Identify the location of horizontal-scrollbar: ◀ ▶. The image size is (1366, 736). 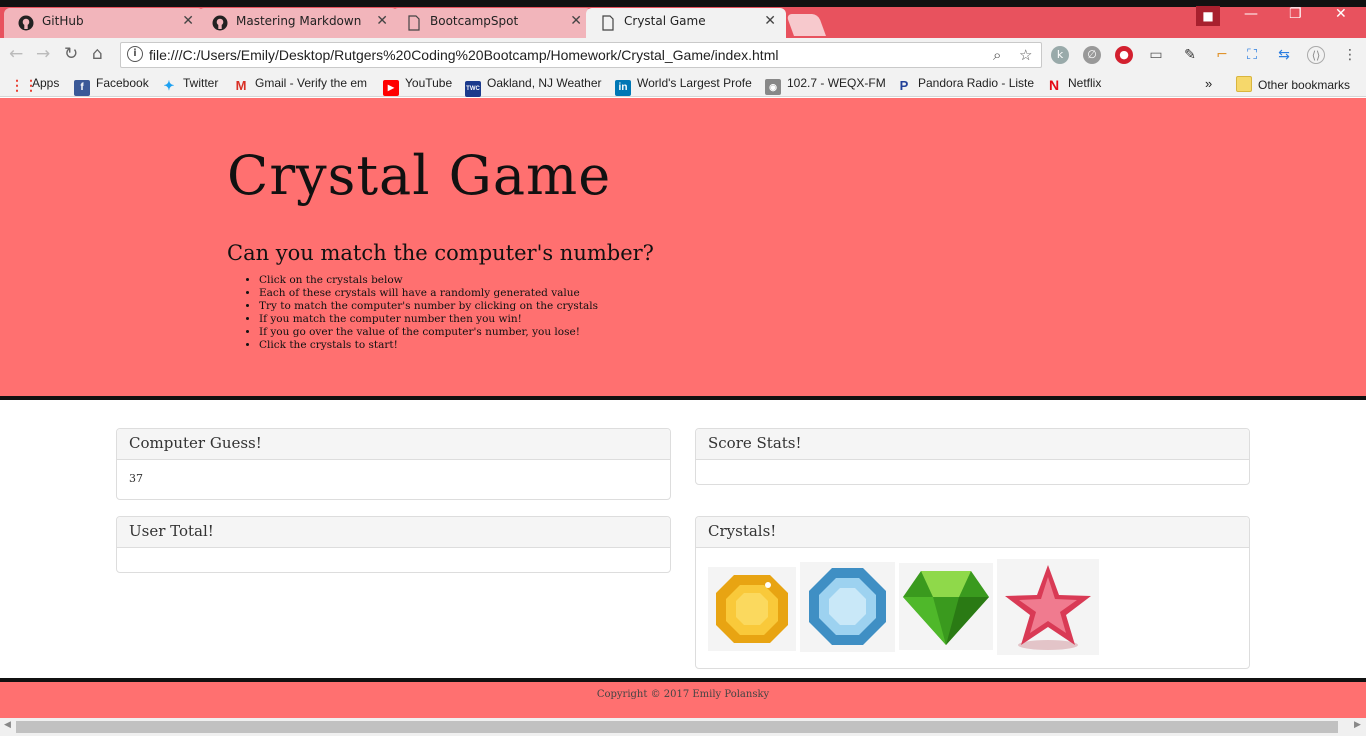
(683, 727).